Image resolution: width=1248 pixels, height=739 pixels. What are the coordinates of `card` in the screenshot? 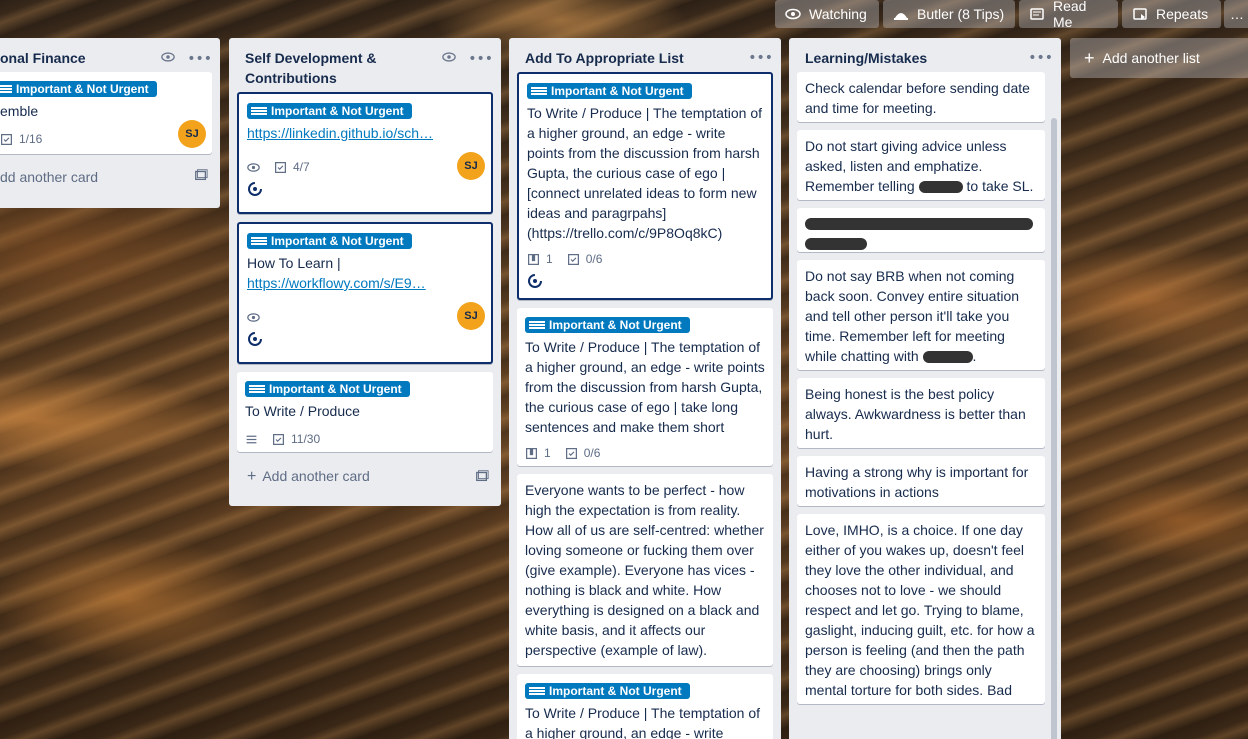 It's located at (921, 230).